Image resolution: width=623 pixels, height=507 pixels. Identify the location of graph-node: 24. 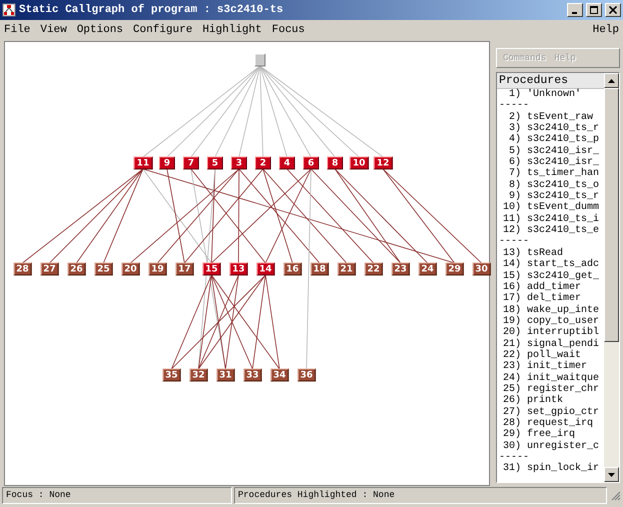
(427, 269).